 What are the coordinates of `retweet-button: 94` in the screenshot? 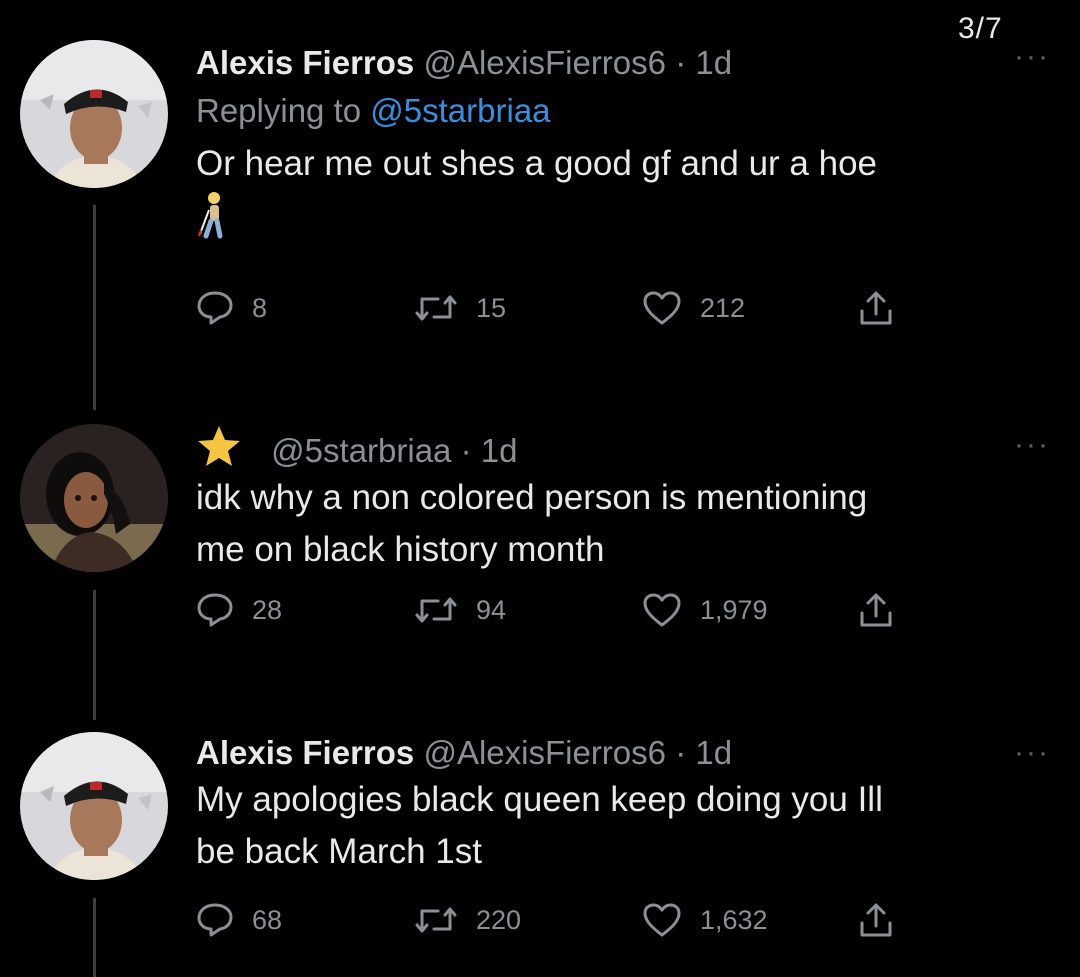 It's located at (460, 610).